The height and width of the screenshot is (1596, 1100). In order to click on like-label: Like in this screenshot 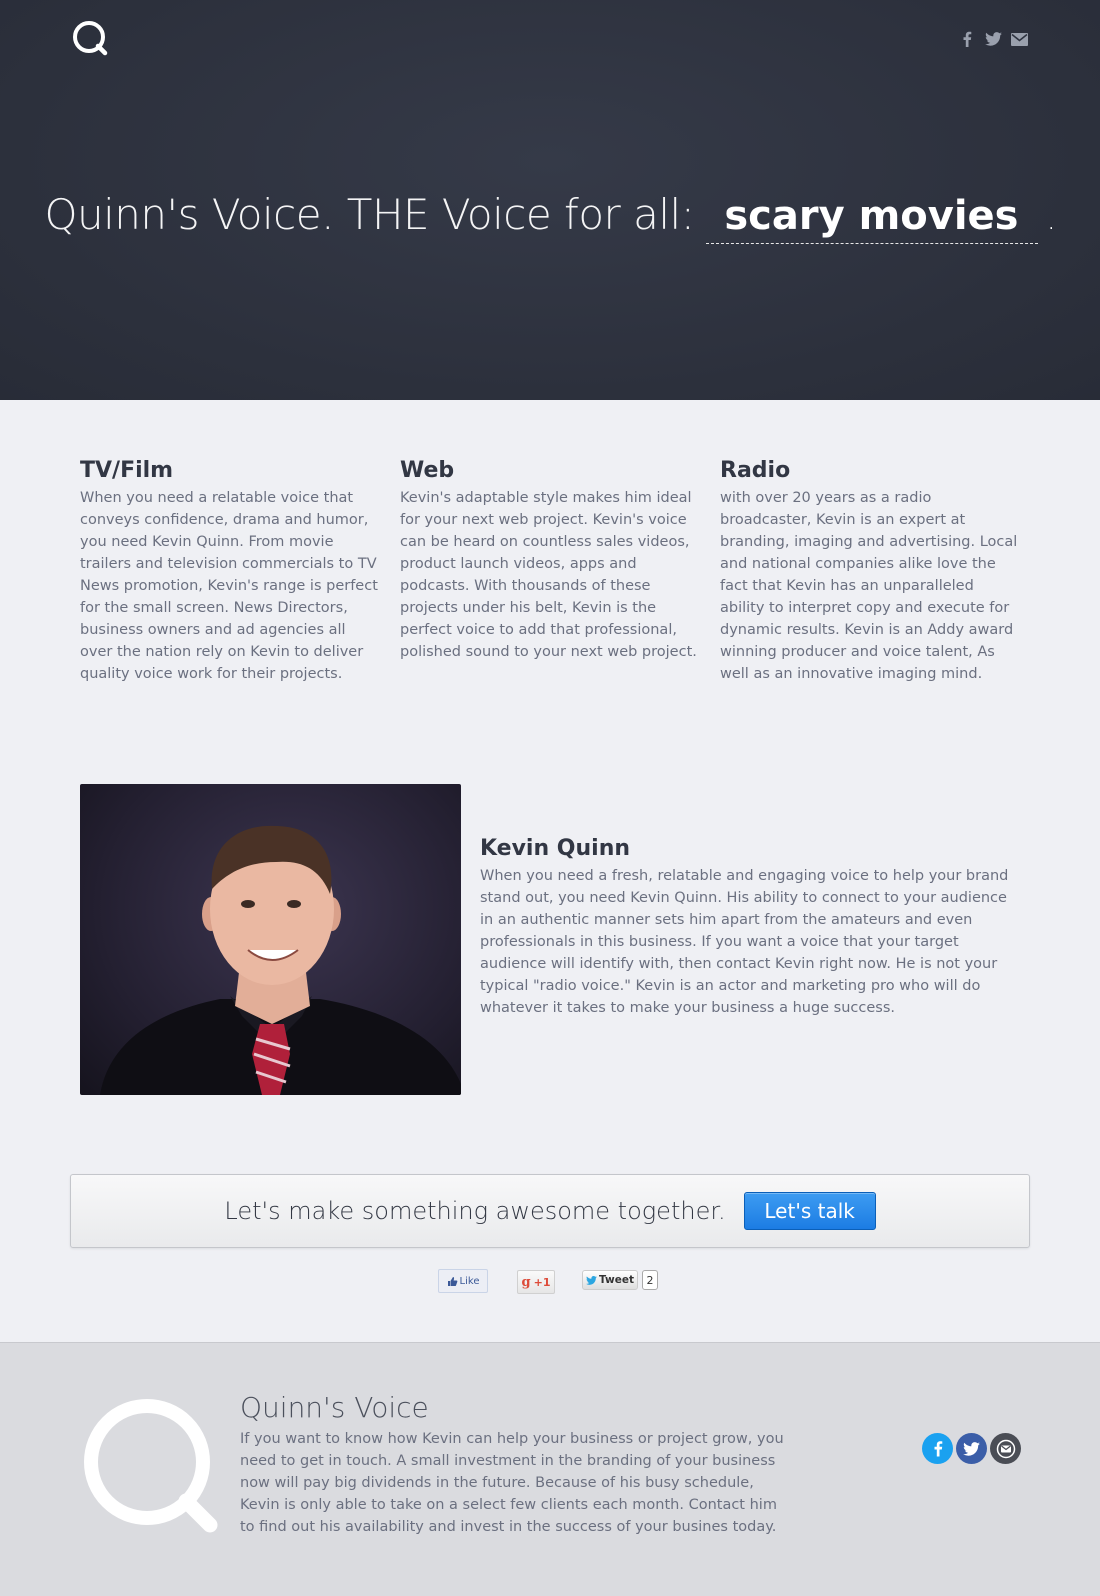, I will do `click(469, 1281)`.